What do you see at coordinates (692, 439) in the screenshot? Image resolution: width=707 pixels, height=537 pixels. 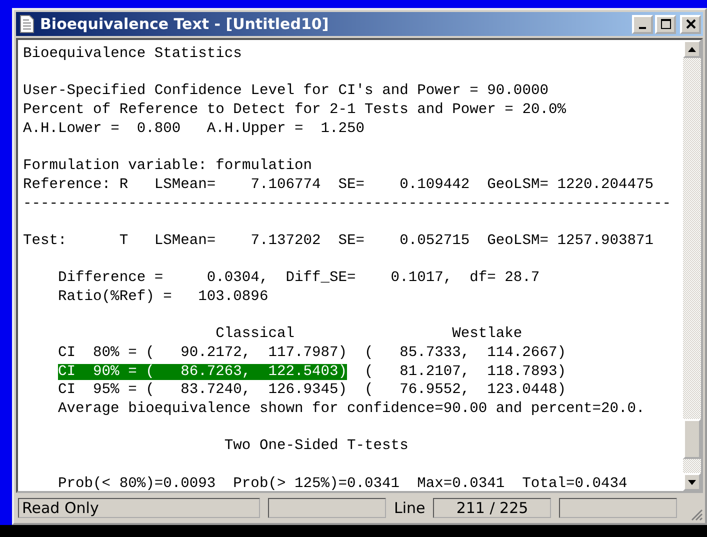 I see `scrollbar-thumb` at bounding box center [692, 439].